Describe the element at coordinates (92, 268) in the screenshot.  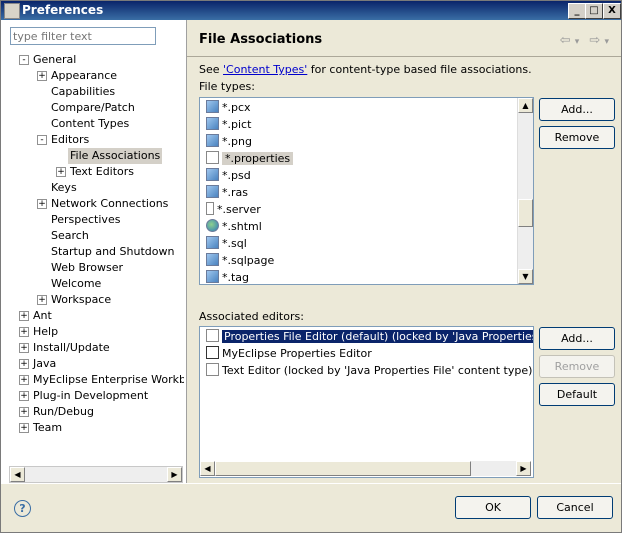
I see `tree-item: Web Browser` at that location.